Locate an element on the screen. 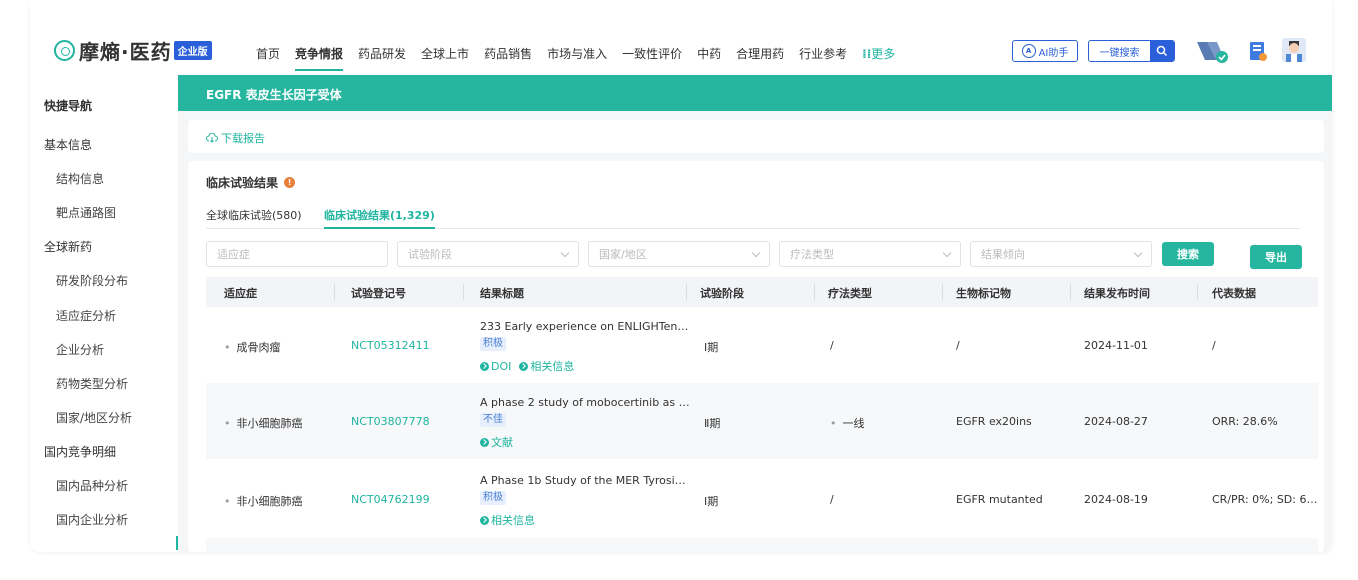 The height and width of the screenshot is (580, 1358). search-button: 搜索 is located at coordinates (1188, 254).